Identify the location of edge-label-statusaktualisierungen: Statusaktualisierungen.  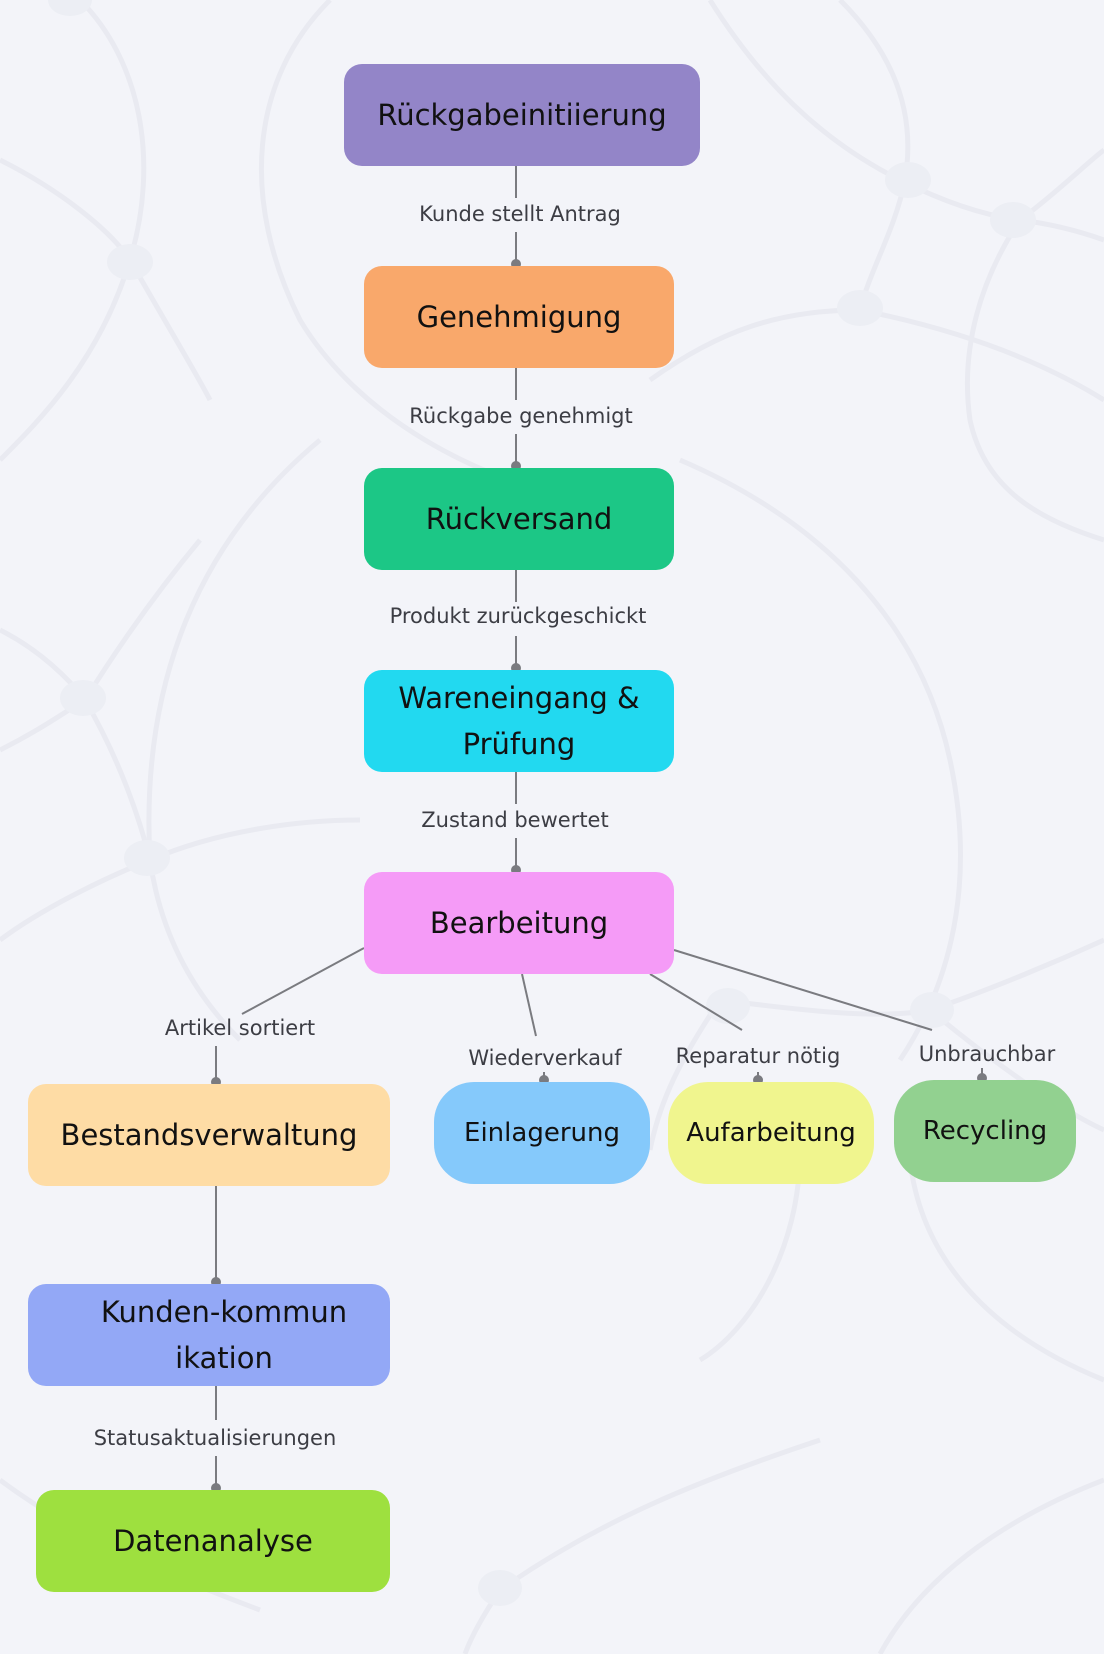
(215, 1438).